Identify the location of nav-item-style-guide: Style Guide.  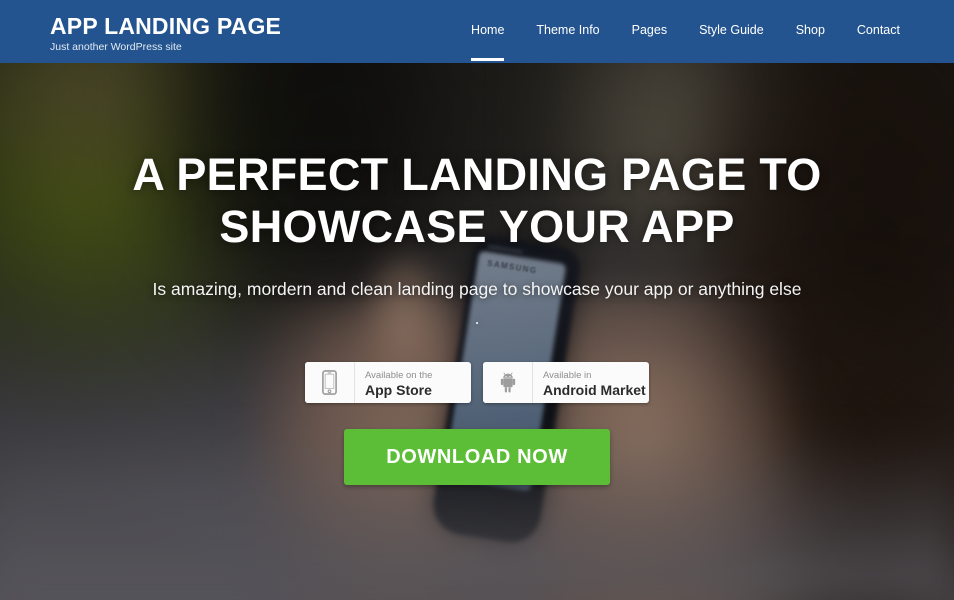
(731, 31).